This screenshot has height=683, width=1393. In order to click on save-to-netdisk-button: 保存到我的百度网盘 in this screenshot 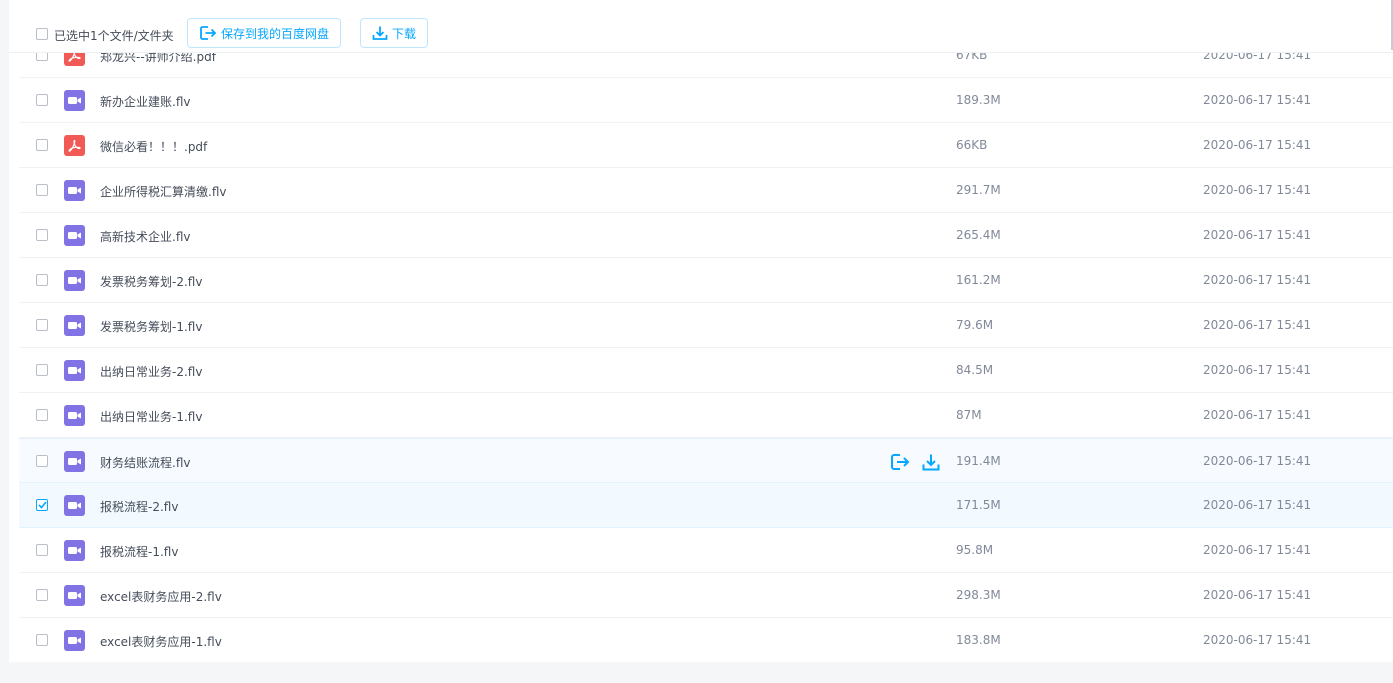, I will do `click(264, 33)`.